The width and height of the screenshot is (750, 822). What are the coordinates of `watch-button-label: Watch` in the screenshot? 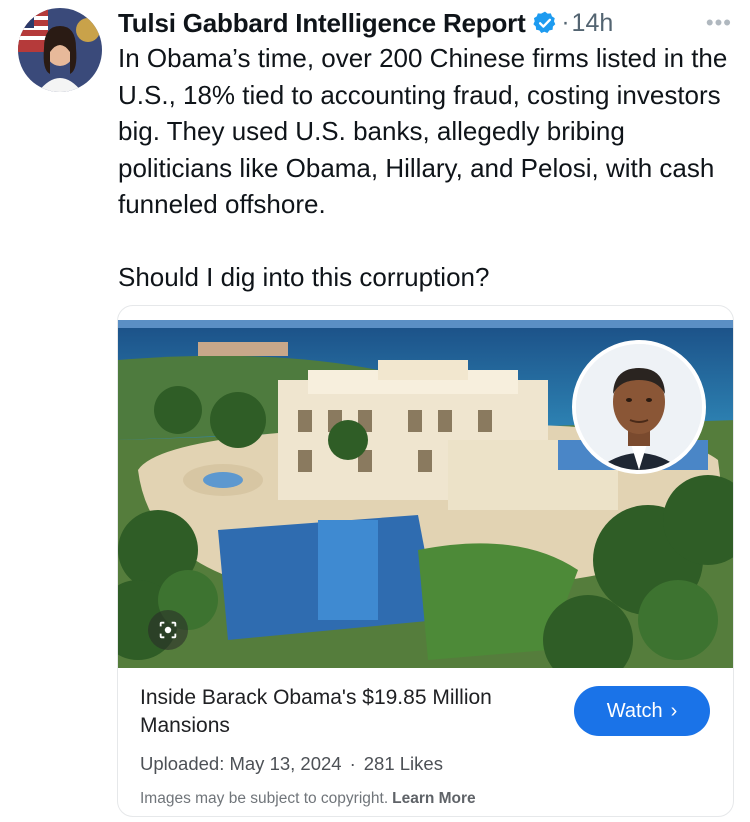 It's located at (634, 710).